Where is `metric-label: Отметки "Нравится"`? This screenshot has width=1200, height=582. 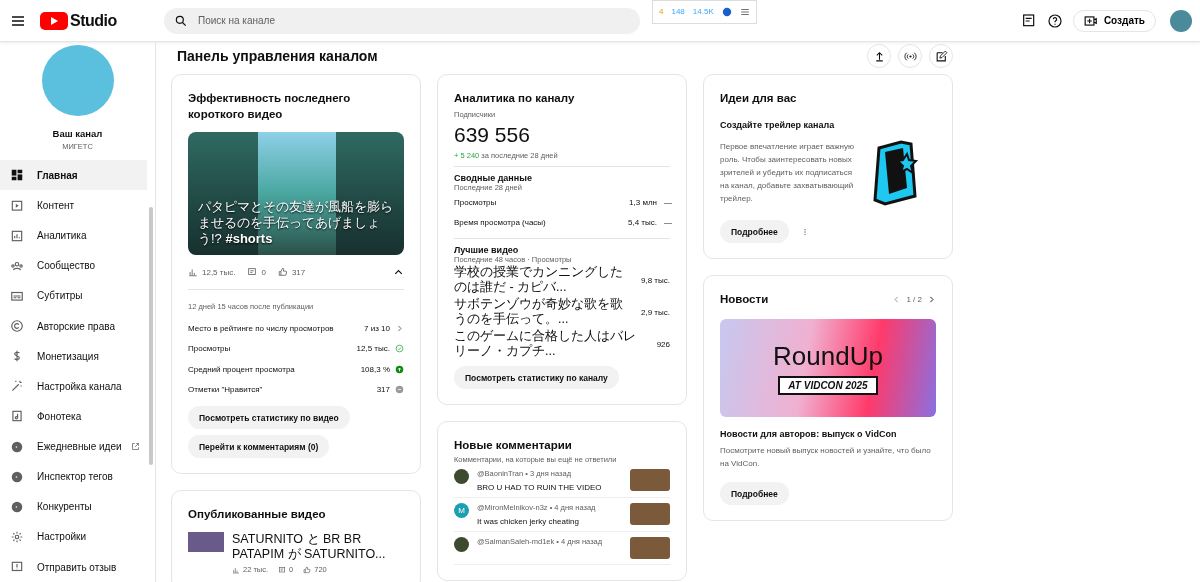 metric-label: Отметки "Нравится" is located at coordinates (226, 390).